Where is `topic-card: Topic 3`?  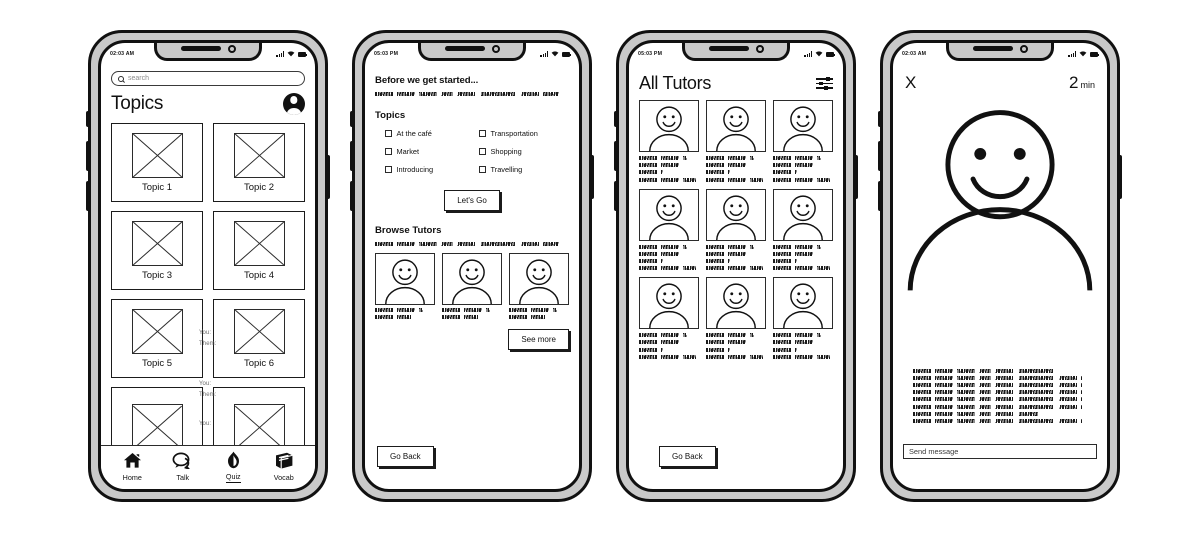 topic-card: Topic 3 is located at coordinates (157, 250).